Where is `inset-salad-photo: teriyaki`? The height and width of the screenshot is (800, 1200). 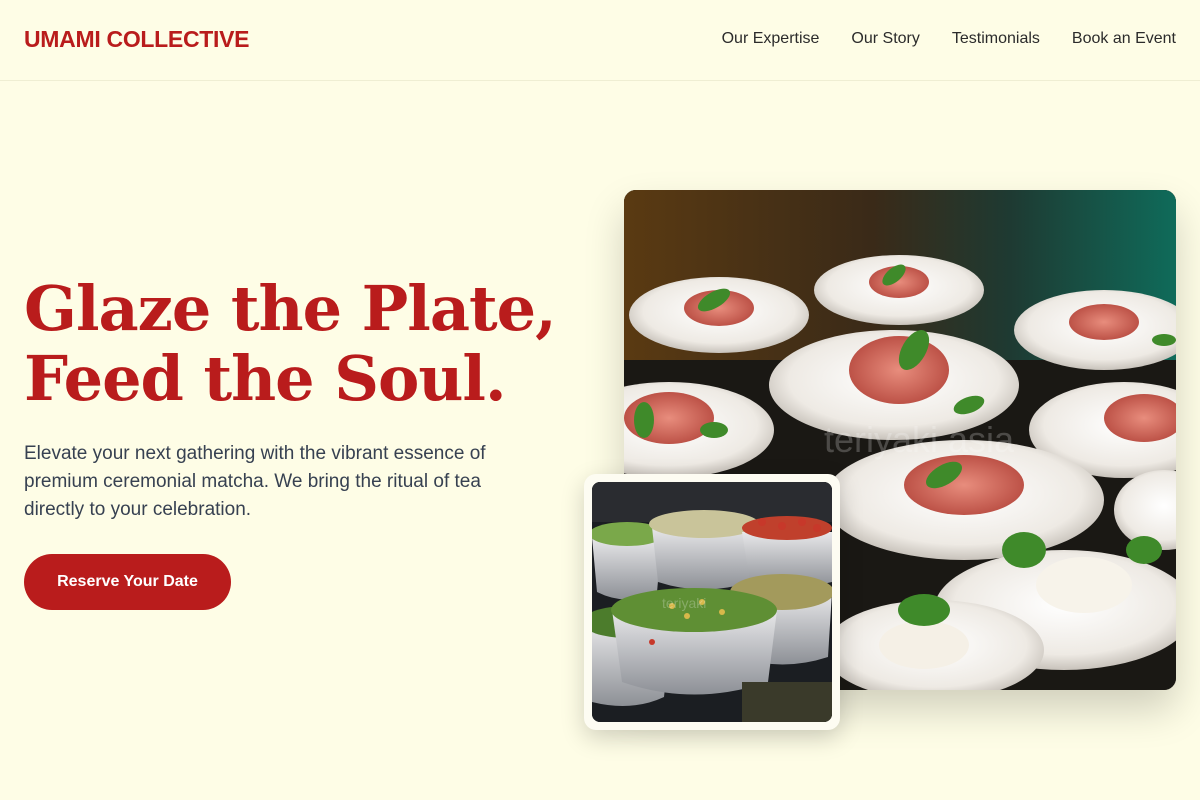 inset-salad-photo: teriyaki is located at coordinates (712, 602).